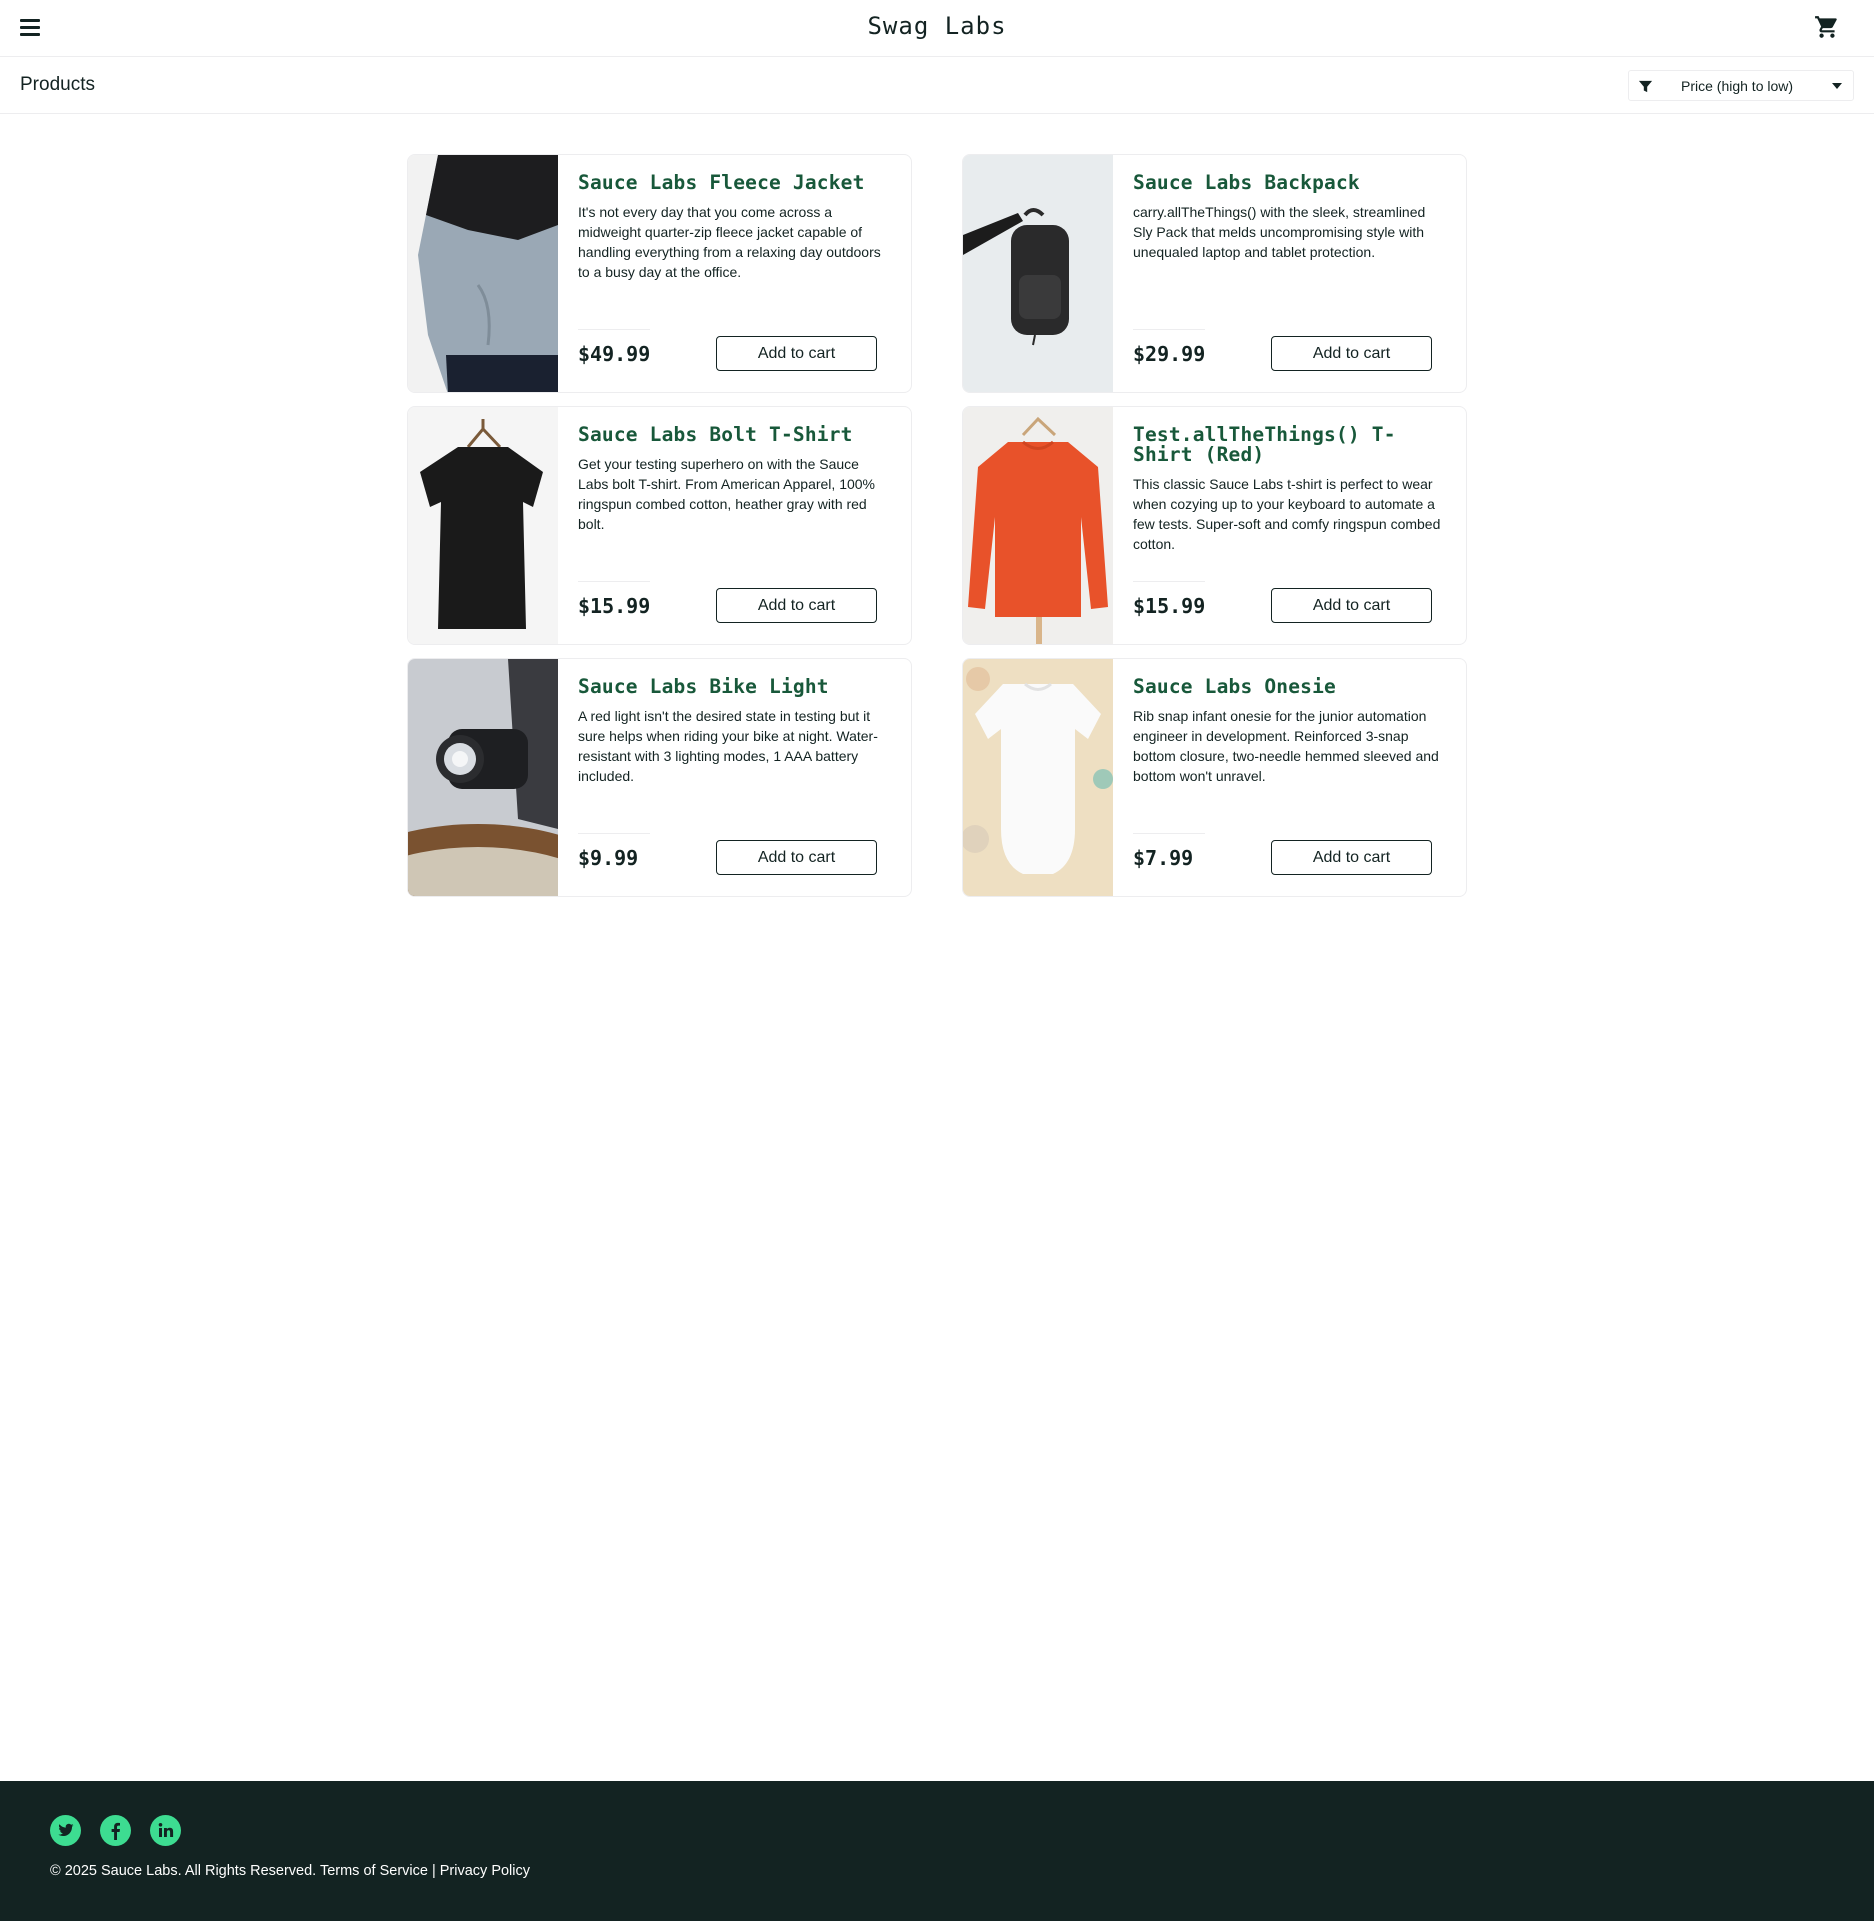 The height and width of the screenshot is (1921, 1874). What do you see at coordinates (733, 435) in the screenshot?
I see `product-name: Sauce Labs Bolt T-Shirt` at bounding box center [733, 435].